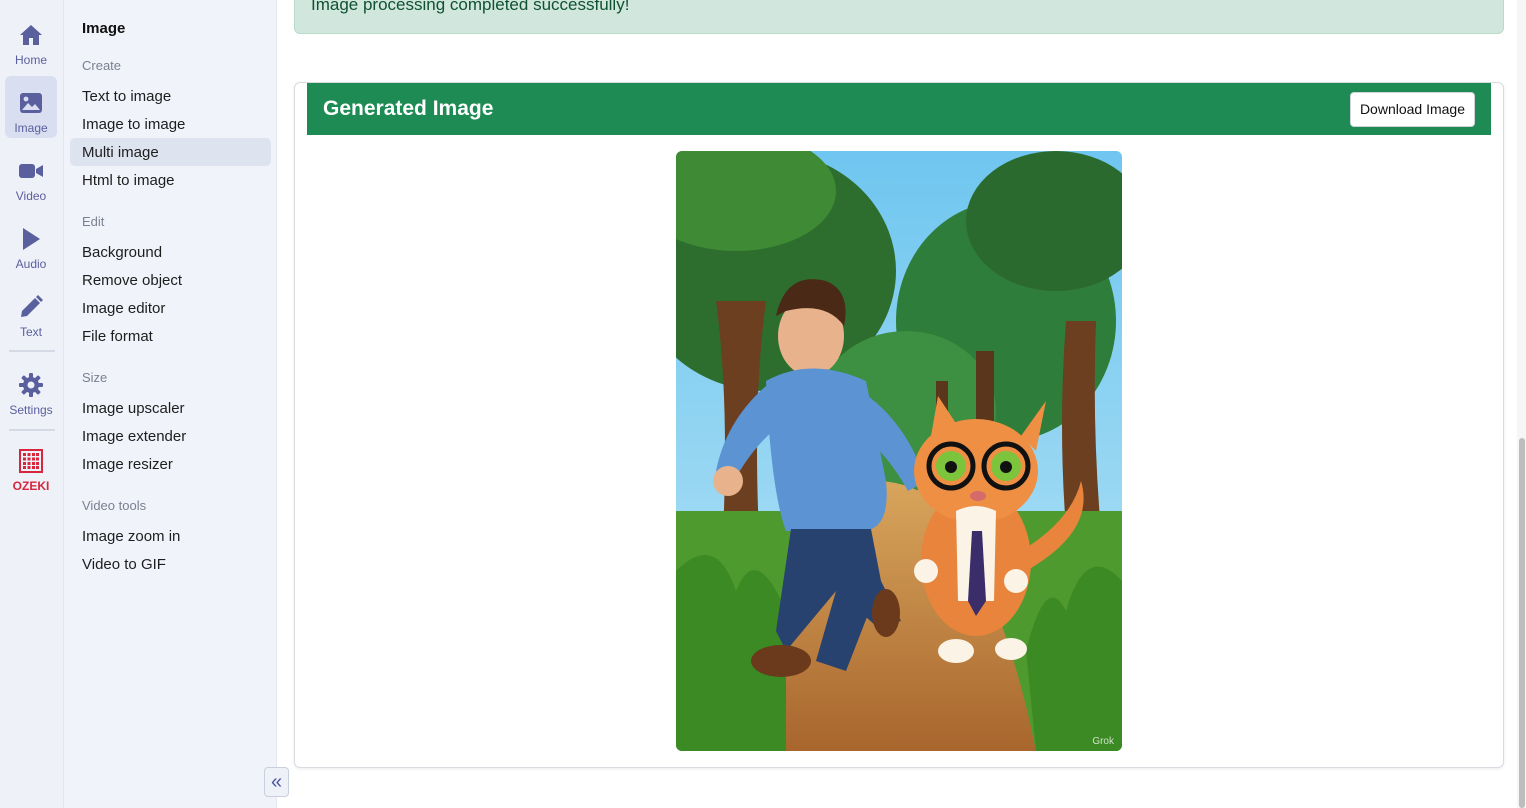  I want to click on submenu-item-image-upscaler: Image upscaler, so click(170, 408).